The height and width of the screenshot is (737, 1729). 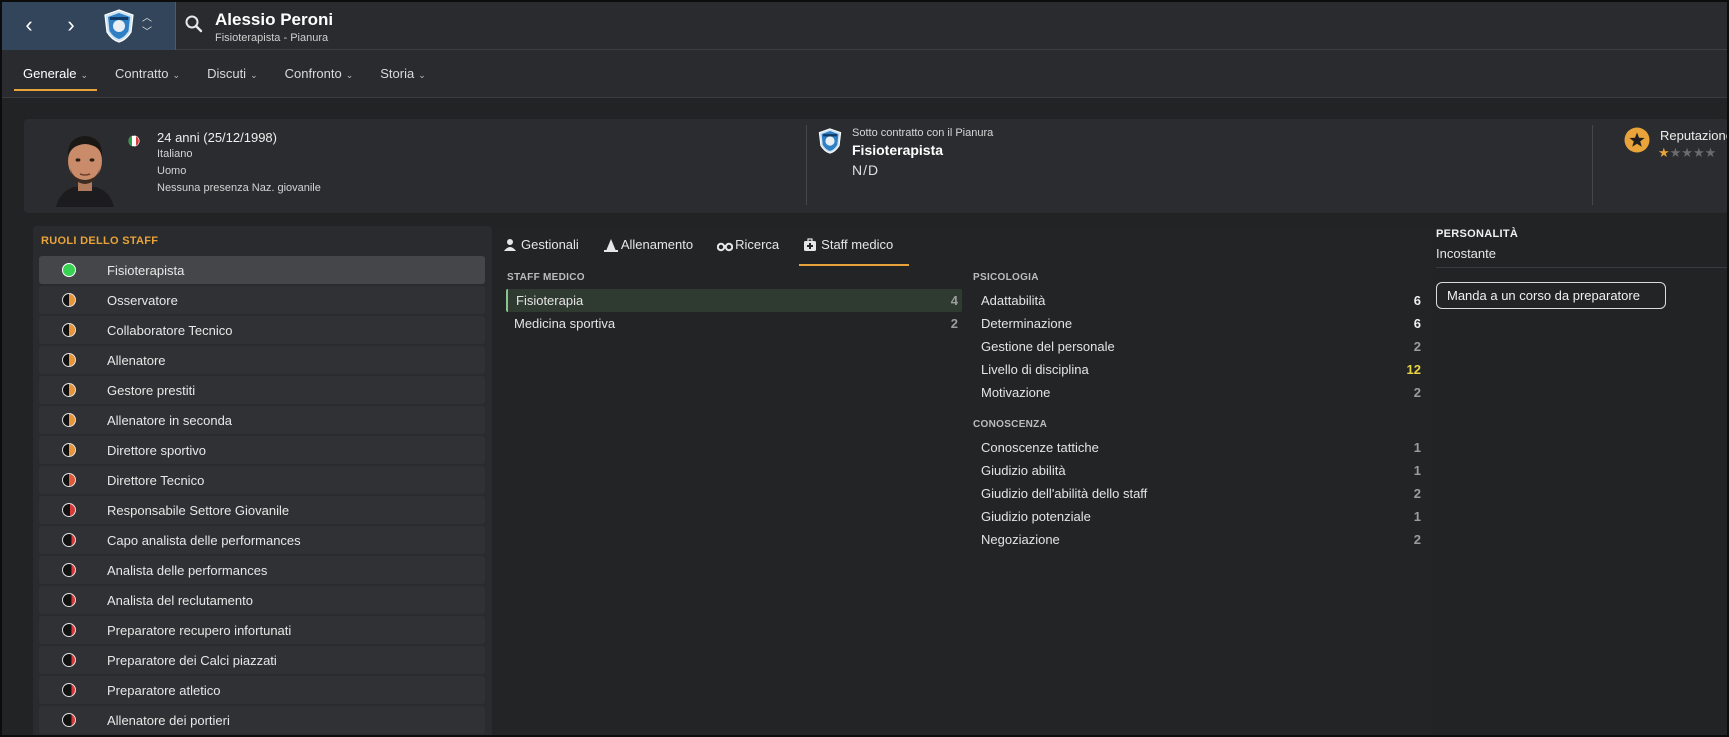 What do you see at coordinates (170, 420) in the screenshot?
I see `role-label: Allenatore in seconda` at bounding box center [170, 420].